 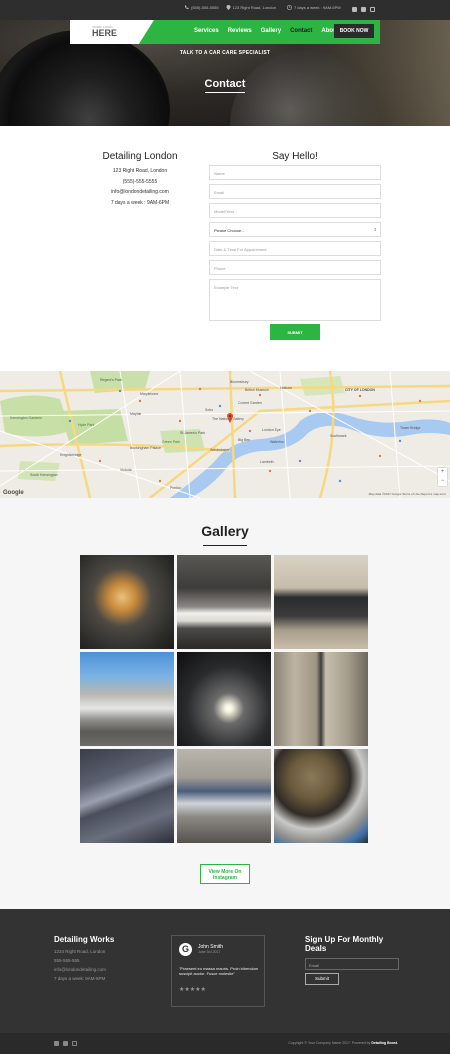 What do you see at coordinates (126, 470) in the screenshot?
I see `svg-text: Victoria` at bounding box center [126, 470].